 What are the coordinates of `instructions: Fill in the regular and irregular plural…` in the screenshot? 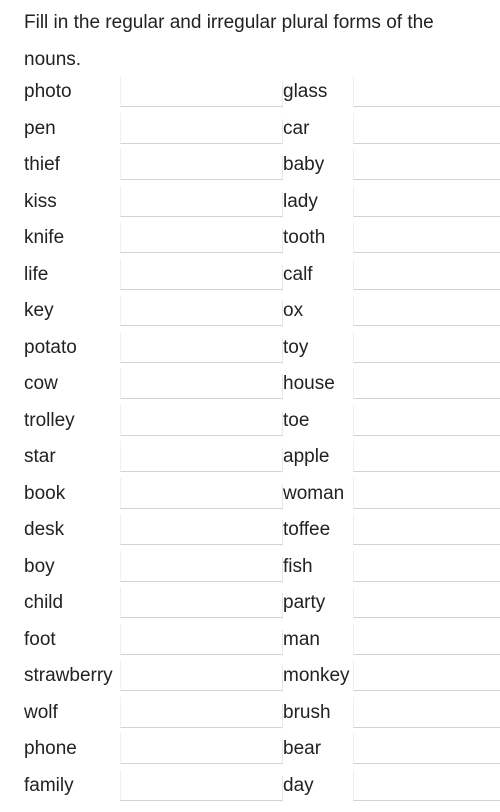 It's located at (229, 41).